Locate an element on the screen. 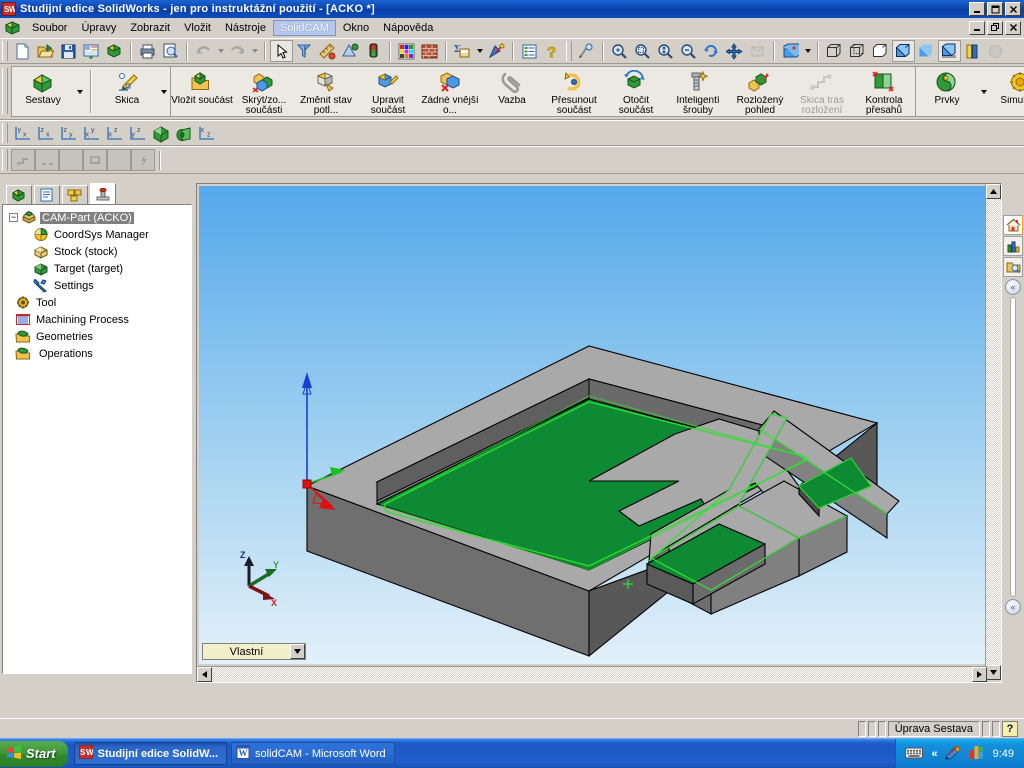 Image resolution: width=1024 pixels, height=768 pixels. wireframe-icon is located at coordinates (834, 51).